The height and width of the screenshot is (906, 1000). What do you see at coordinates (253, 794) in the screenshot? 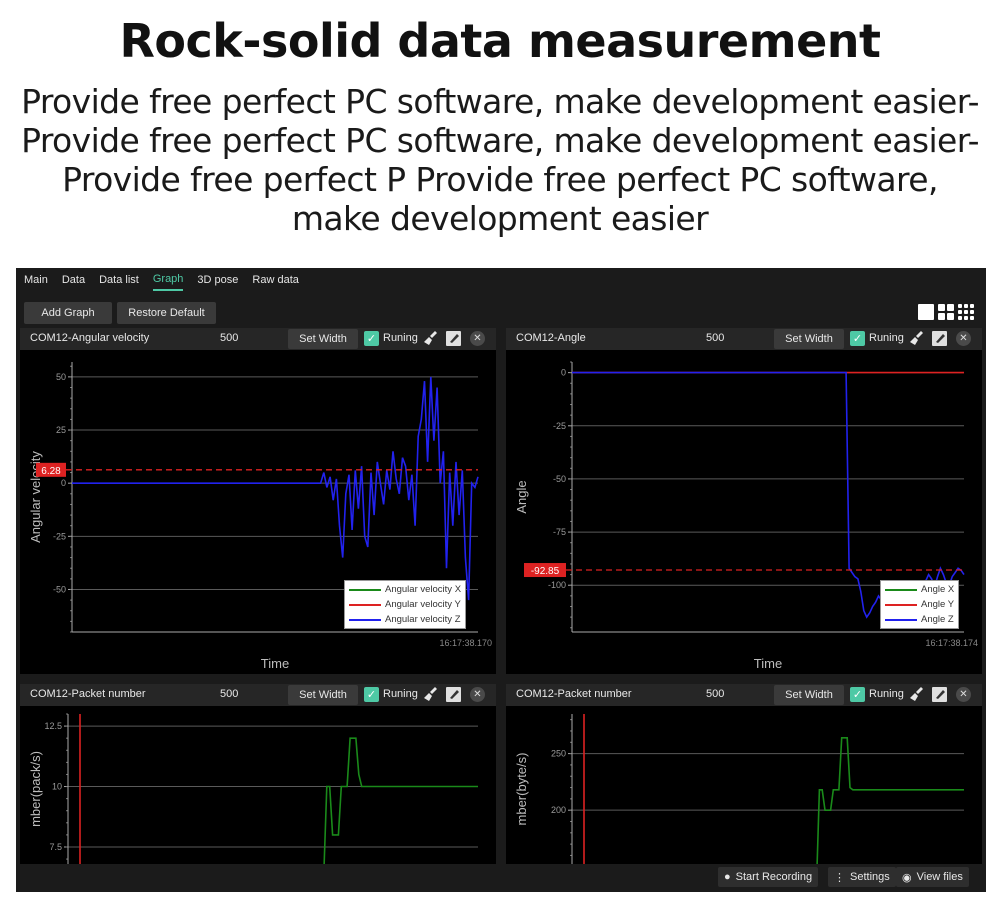
I see `chart-svg: 12.5 10 7.5 mber(pack/s)` at bounding box center [253, 794].